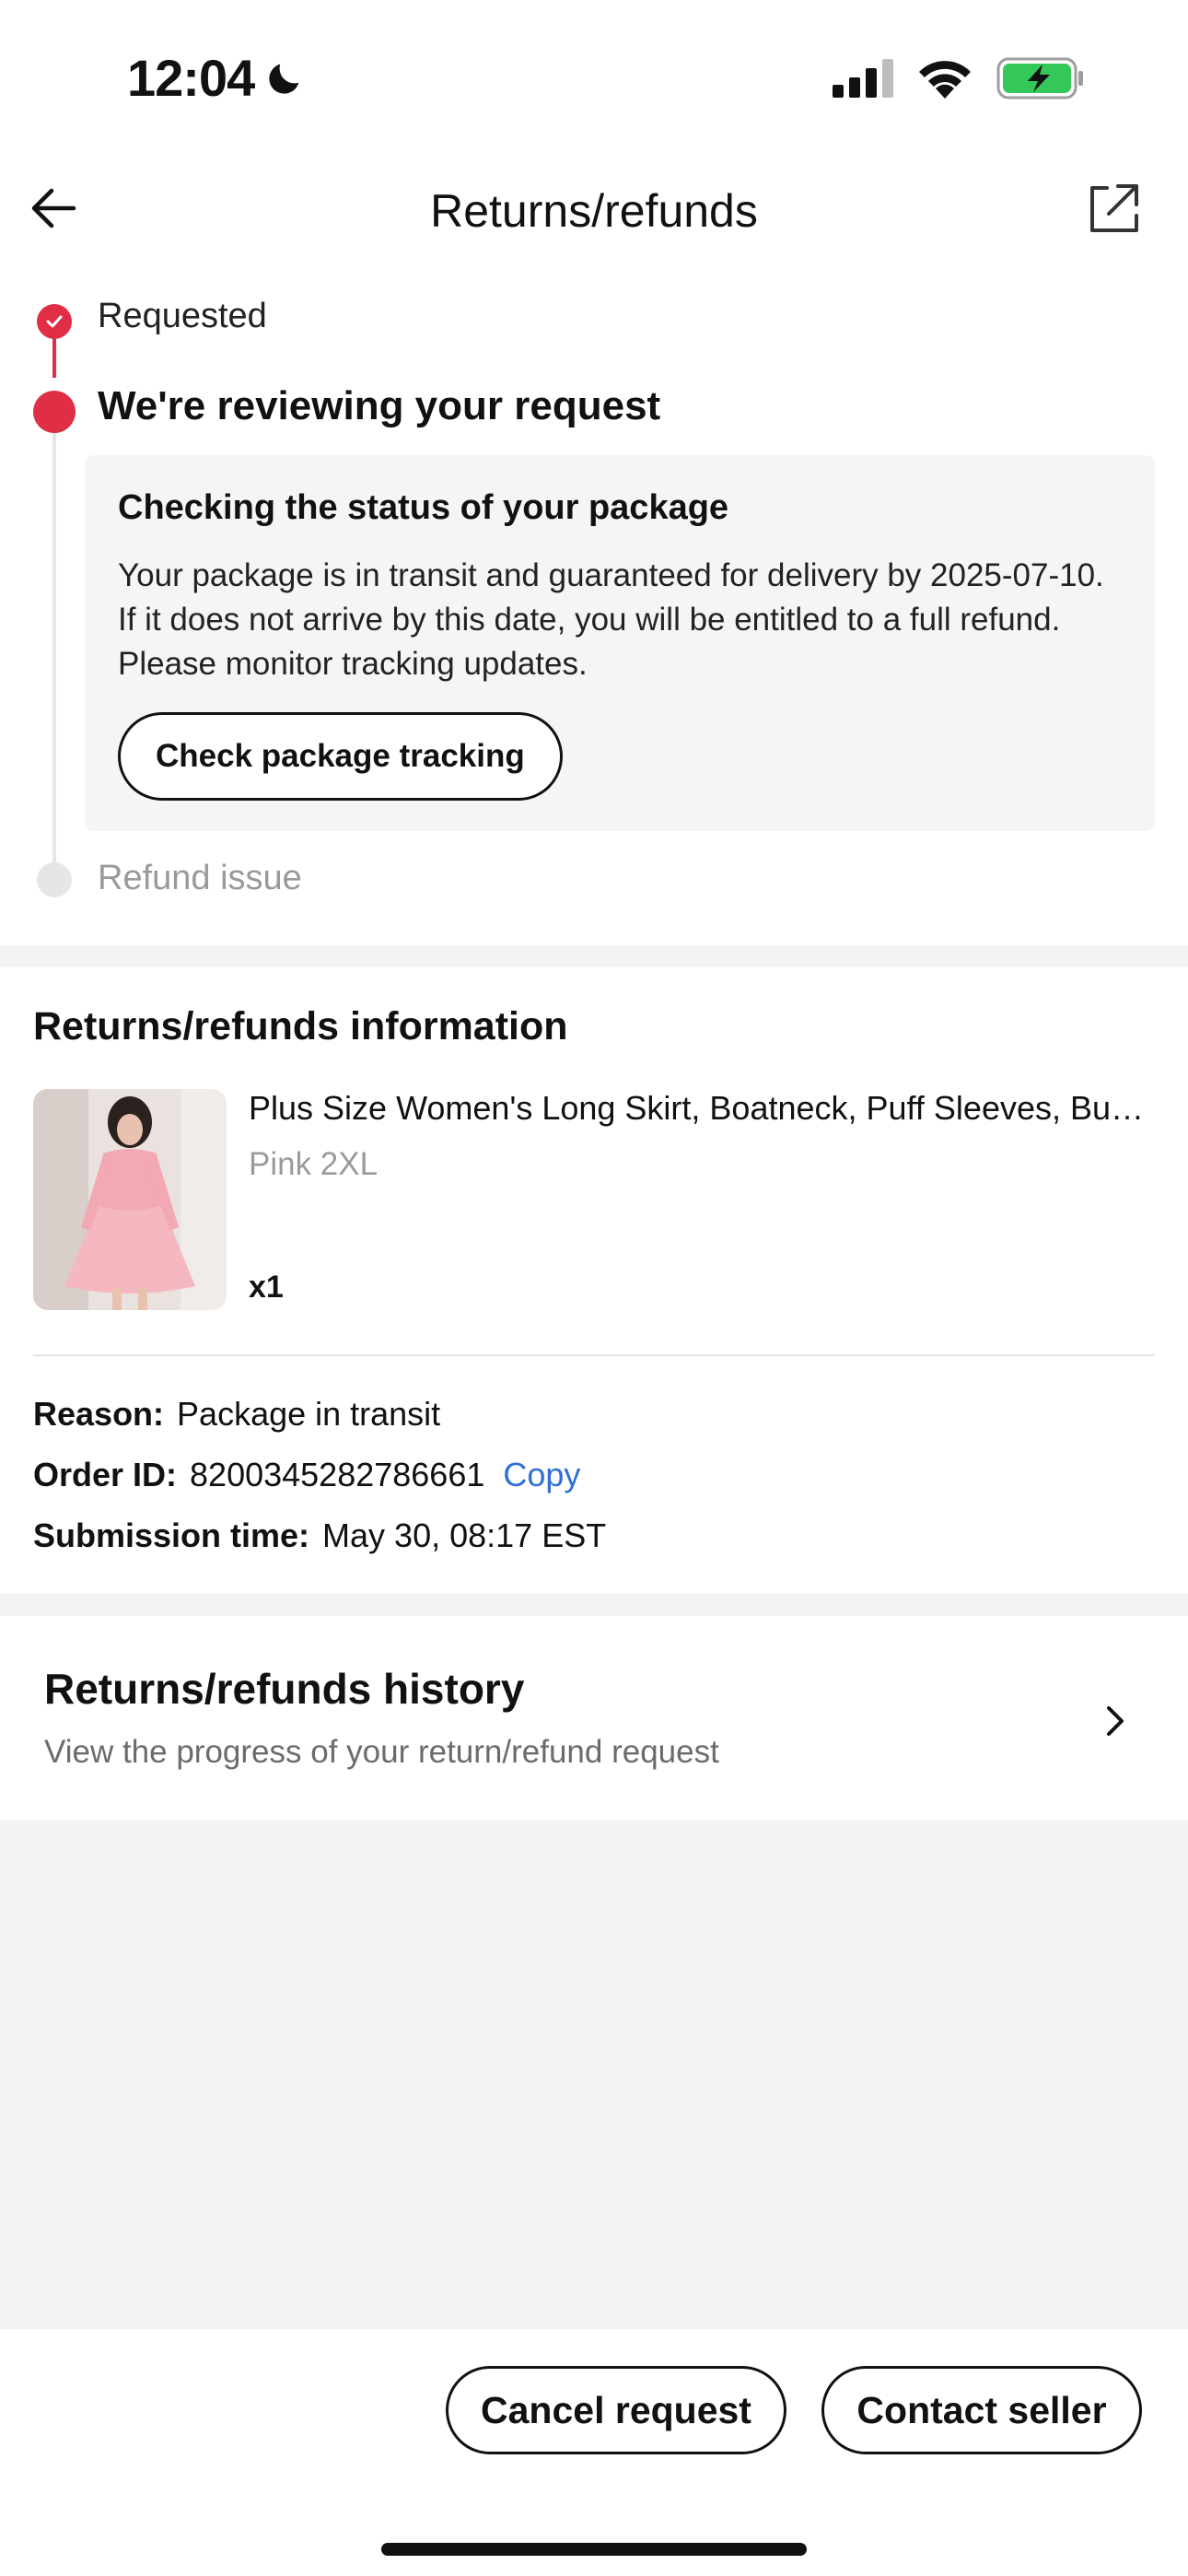 This screenshot has height=2576, width=1188. I want to click on submission-time-value: May 30, 08:17 EST, so click(464, 1535).